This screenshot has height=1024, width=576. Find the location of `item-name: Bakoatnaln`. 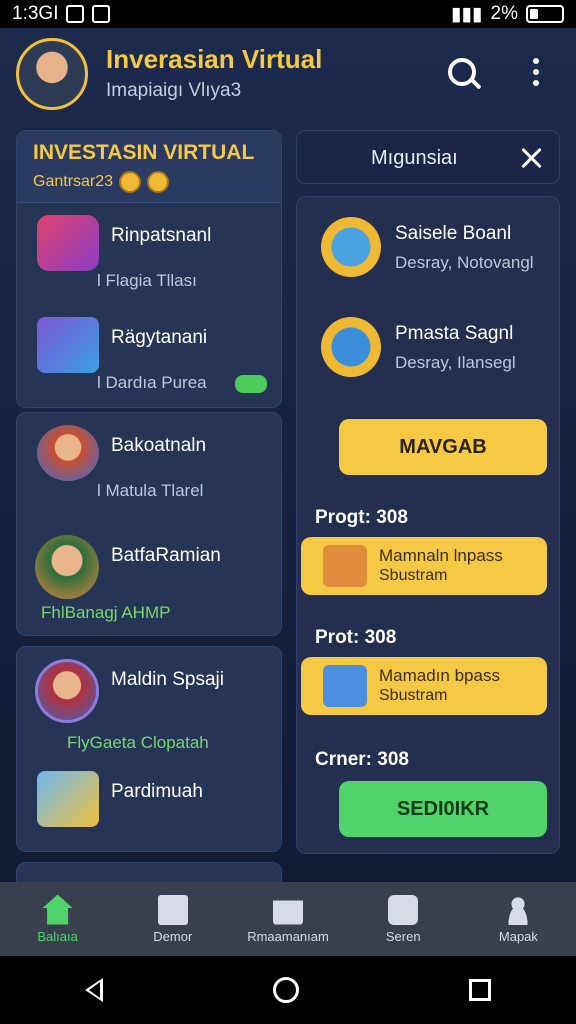

item-name: Bakoatnaln is located at coordinates (159, 445).